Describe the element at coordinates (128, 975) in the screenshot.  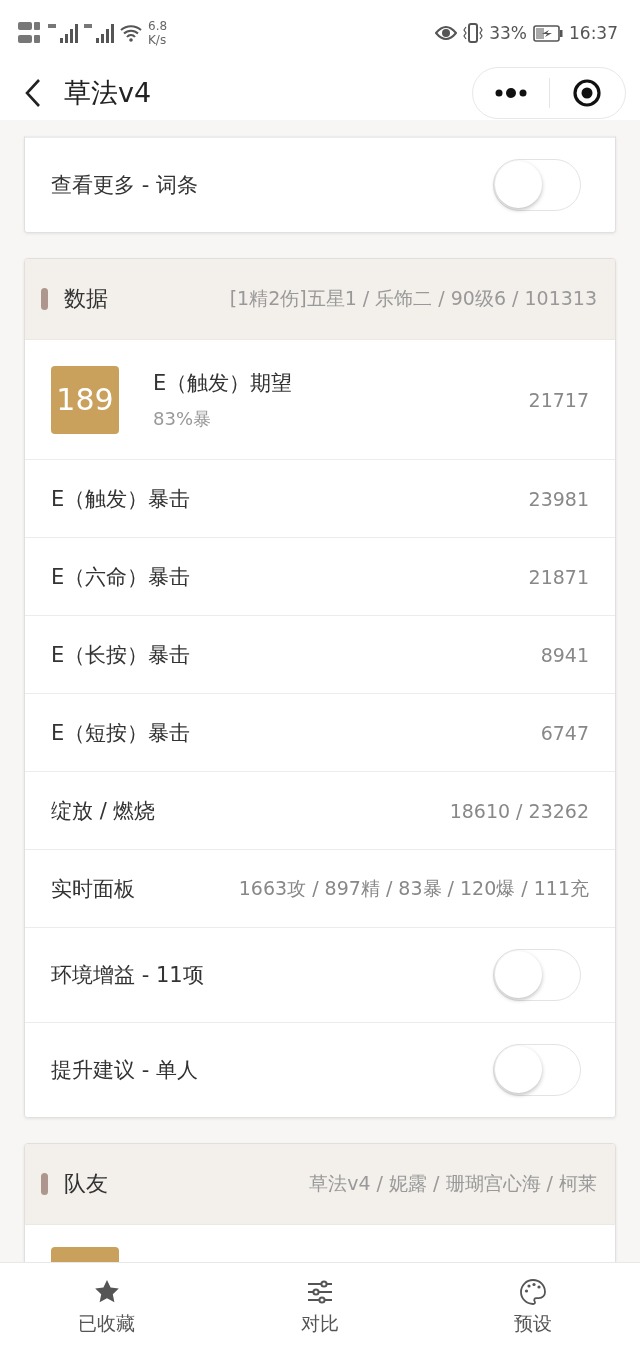
I see `row-label: 环境增益 - 11项` at that location.